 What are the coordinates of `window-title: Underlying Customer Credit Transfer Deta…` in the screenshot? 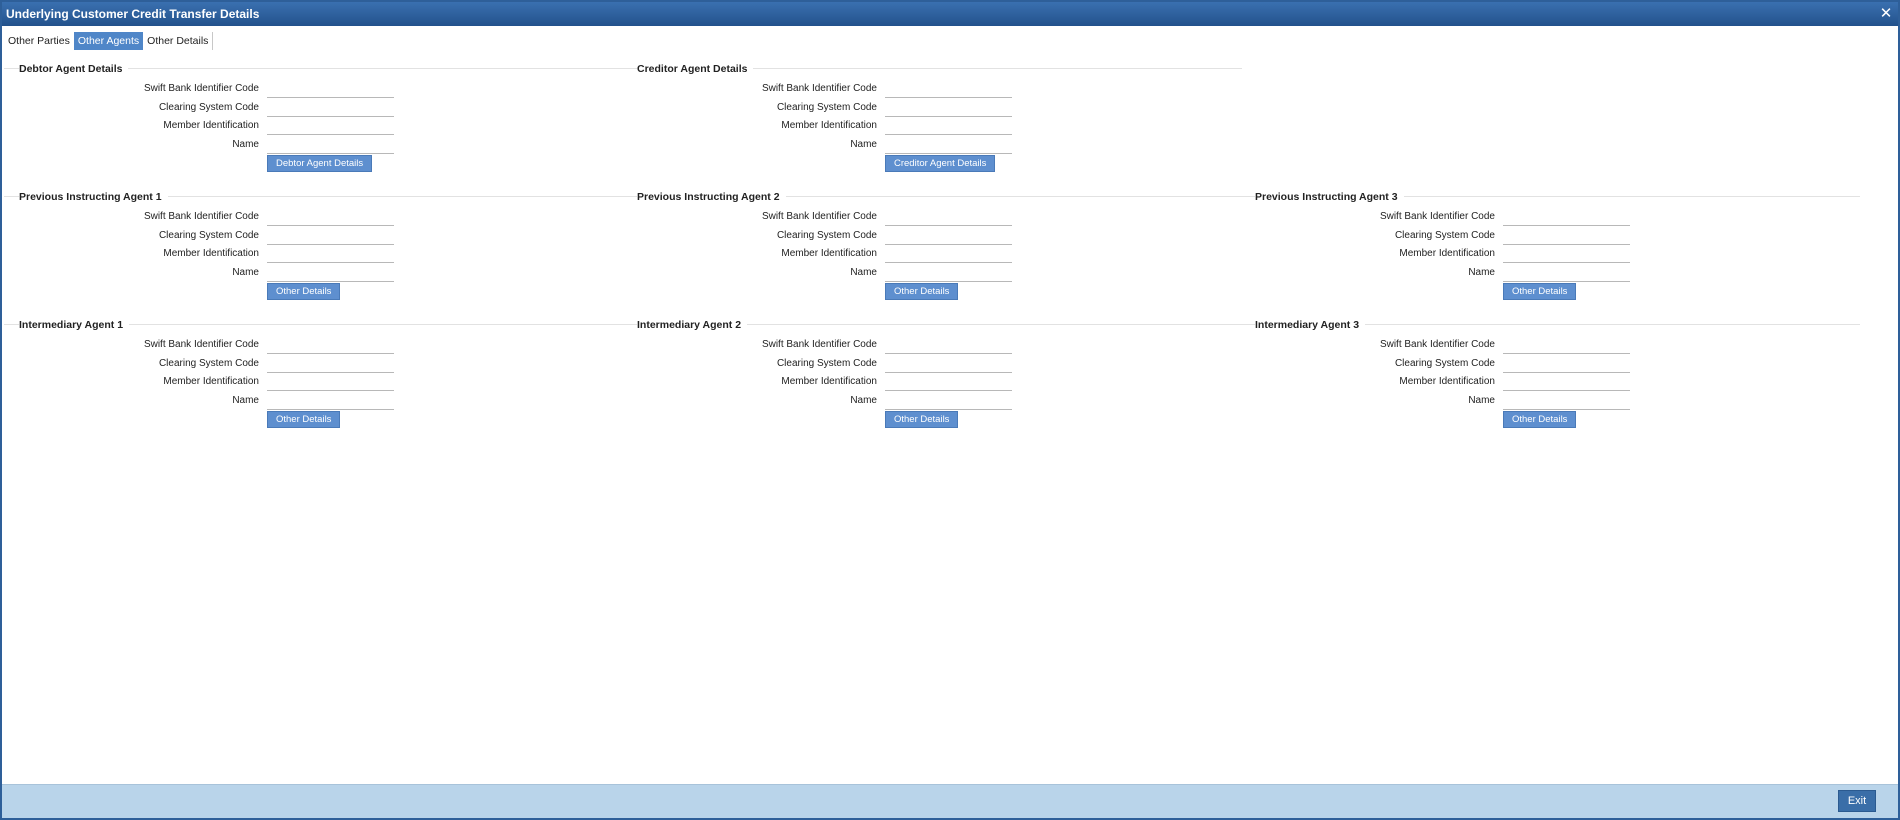 It's located at (133, 14).